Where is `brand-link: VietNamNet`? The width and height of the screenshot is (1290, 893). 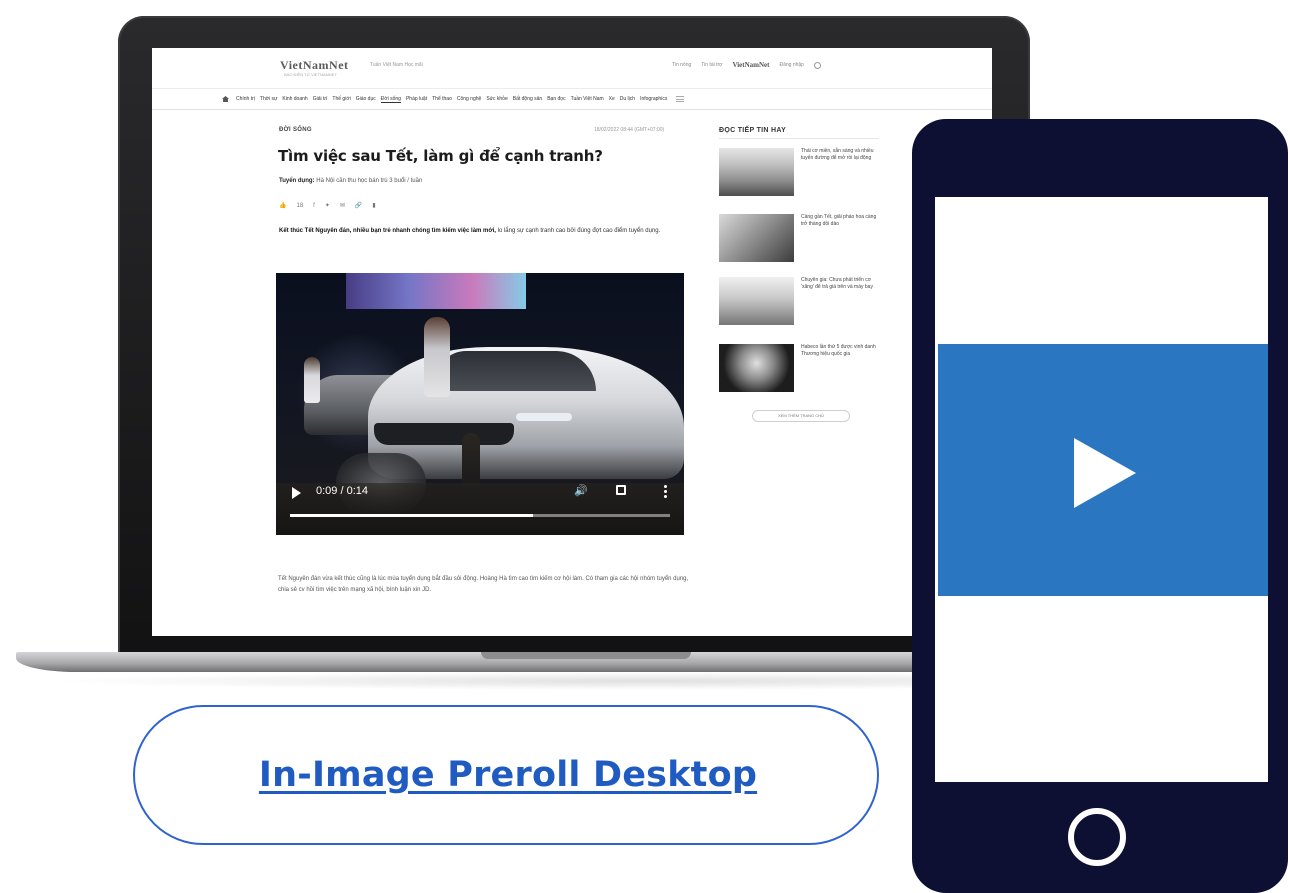
brand-link: VietNamNet is located at coordinates (750, 65).